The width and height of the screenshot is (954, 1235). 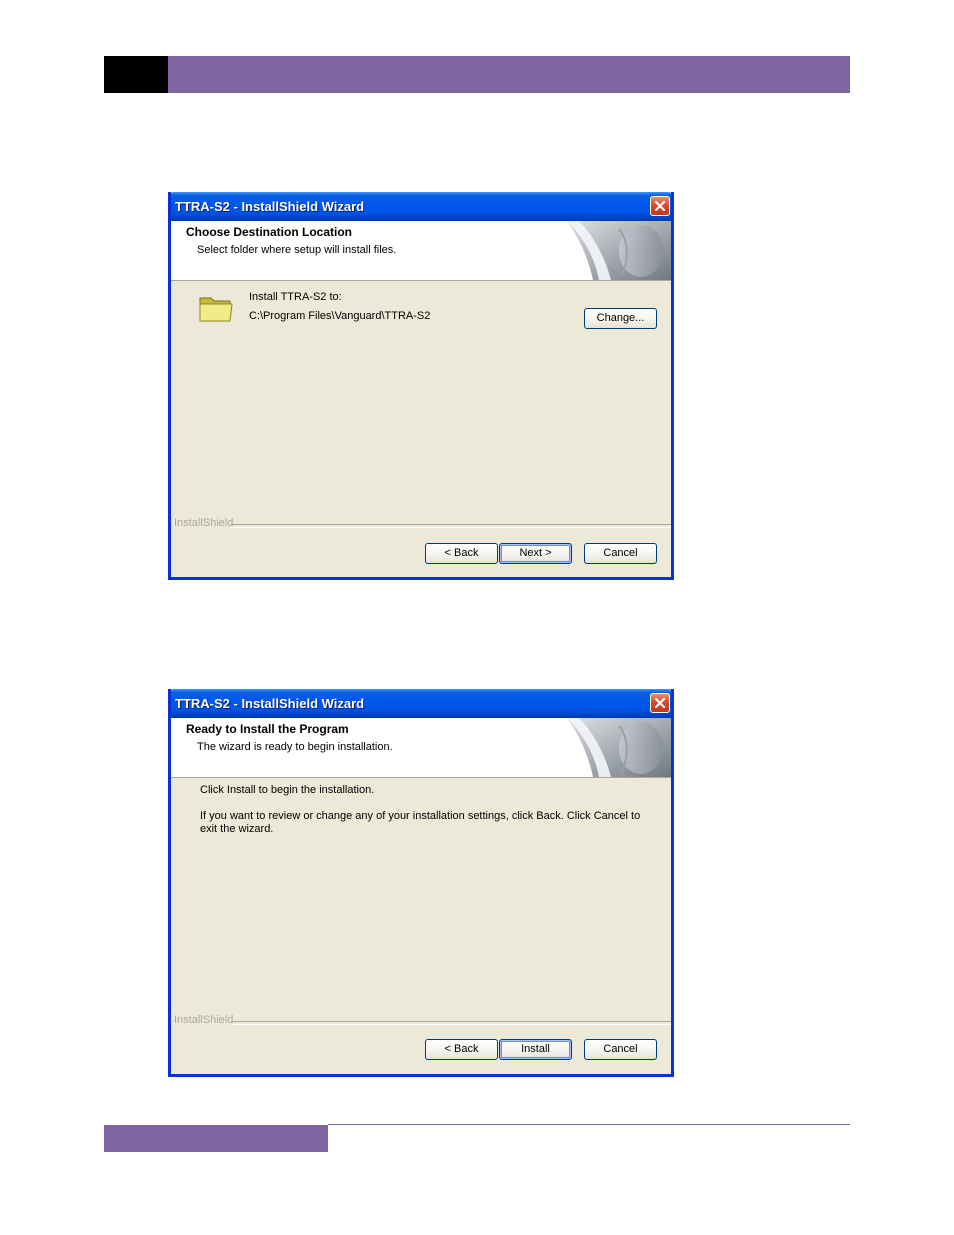 What do you see at coordinates (535, 553) in the screenshot?
I see `next-button: Next >` at bounding box center [535, 553].